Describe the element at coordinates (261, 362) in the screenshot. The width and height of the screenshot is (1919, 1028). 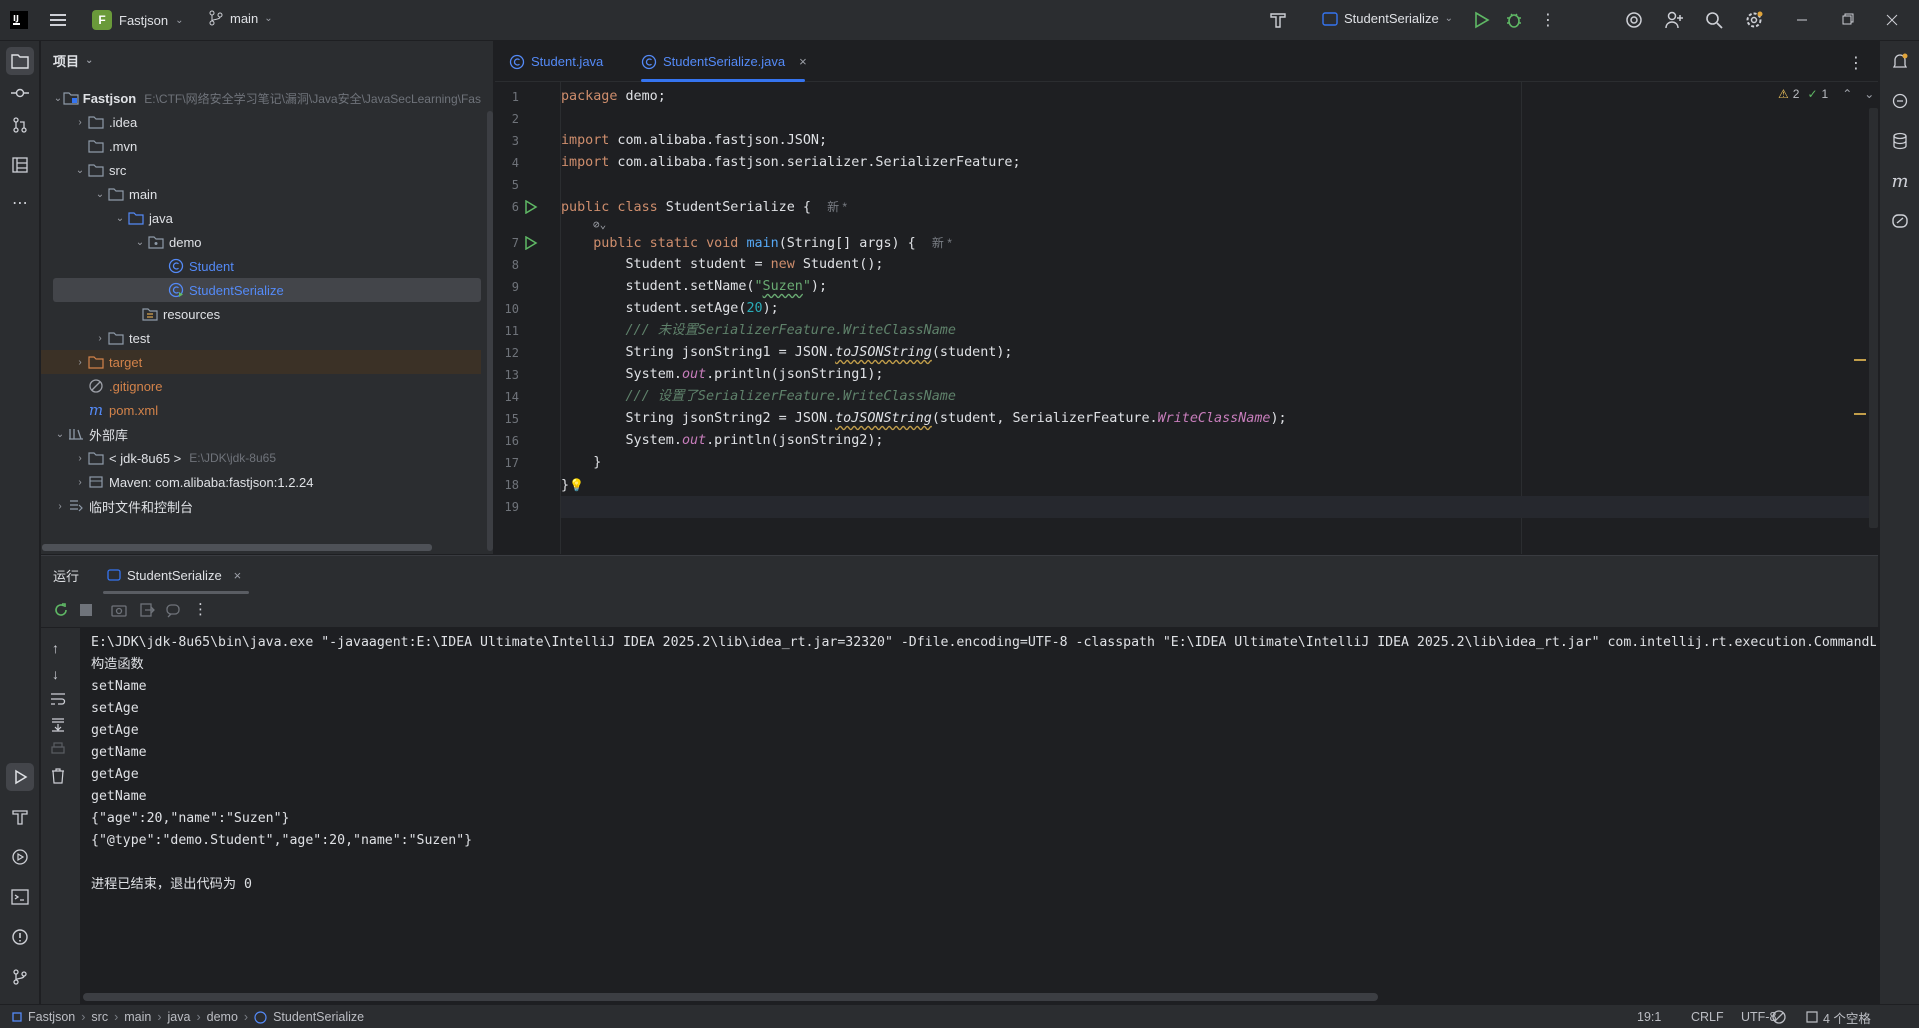
I see `tree-item-target: › target` at that location.